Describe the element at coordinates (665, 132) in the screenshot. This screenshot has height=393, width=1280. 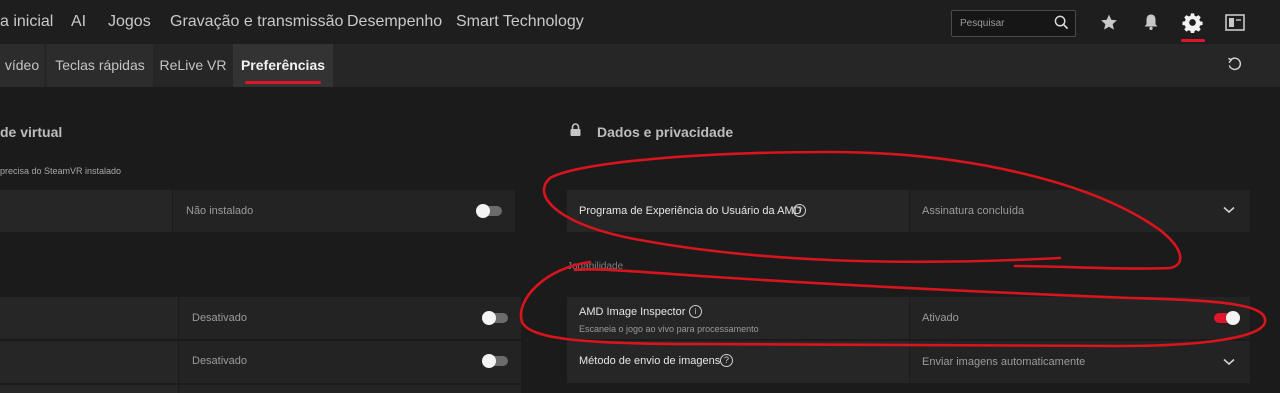
I see `privacy-section-title: Dados e privacidade` at that location.